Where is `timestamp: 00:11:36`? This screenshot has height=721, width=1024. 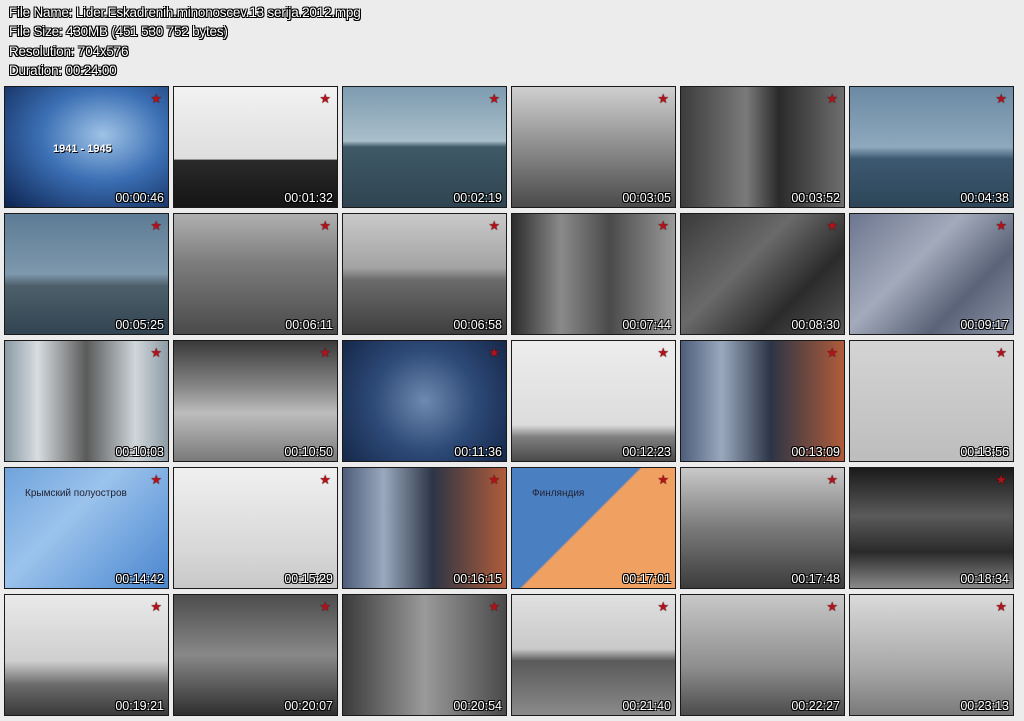
timestamp: 00:11:36 is located at coordinates (478, 452).